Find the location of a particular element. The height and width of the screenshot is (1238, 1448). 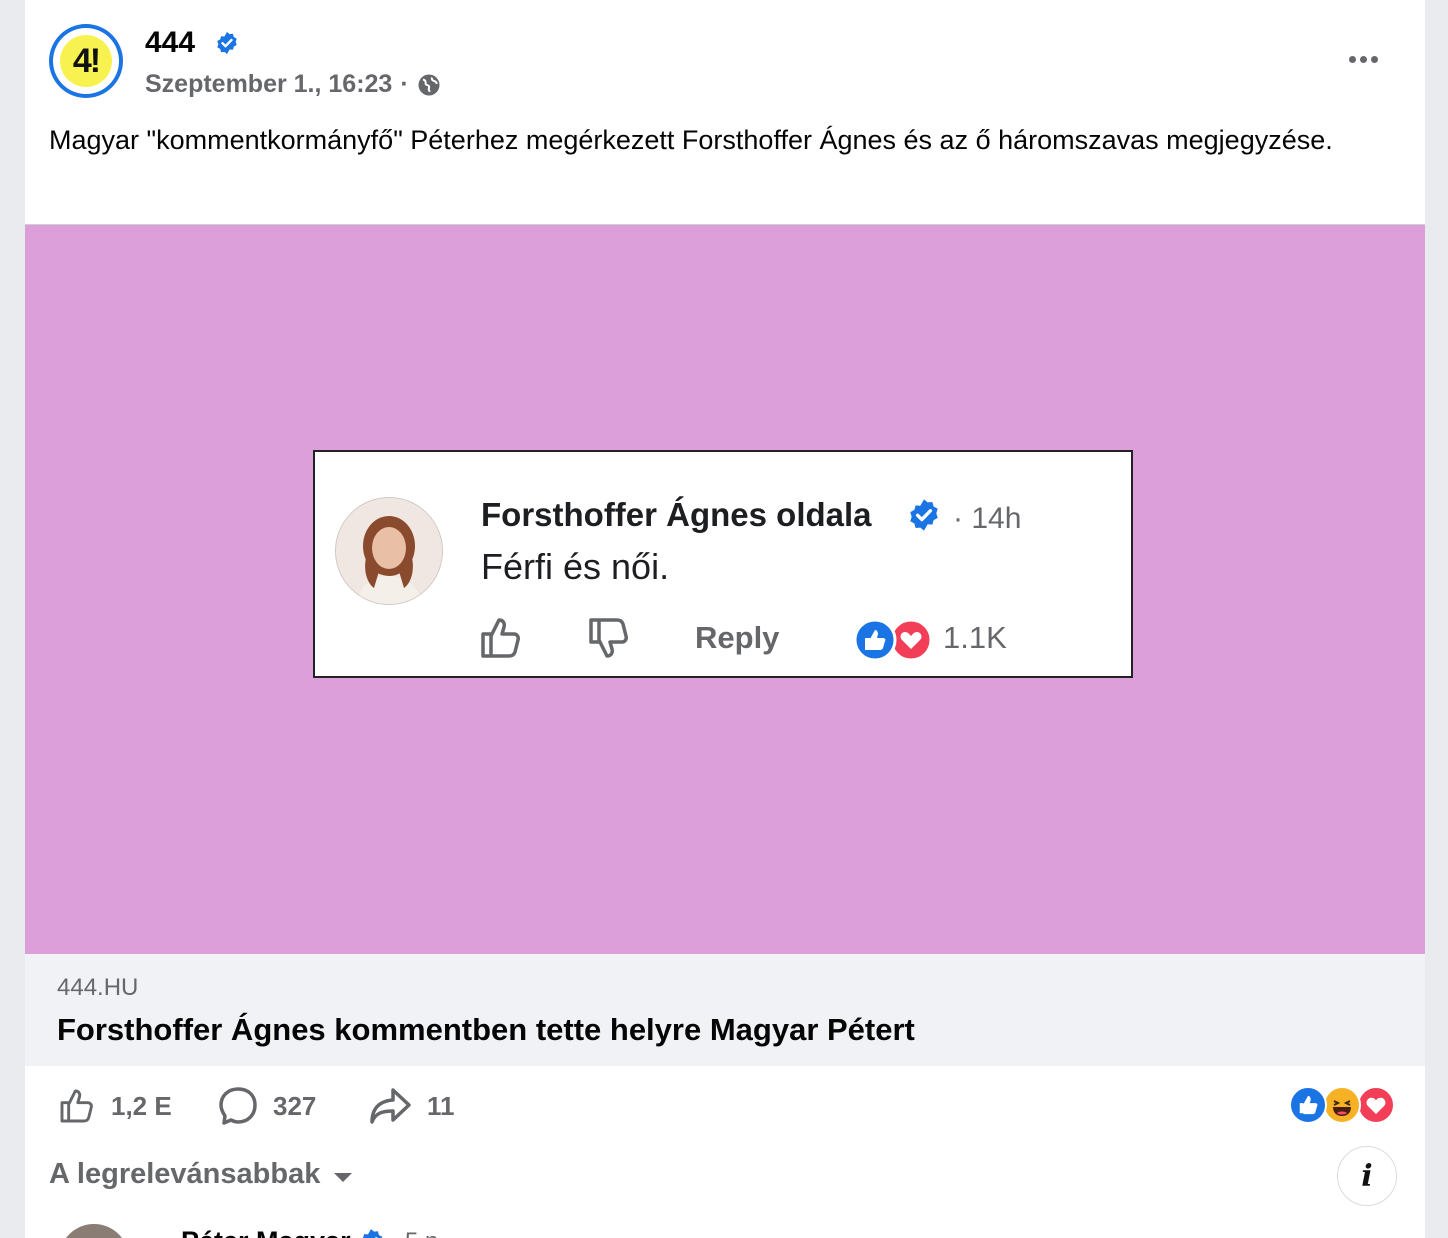

more-options-button is located at coordinates (1363, 59).